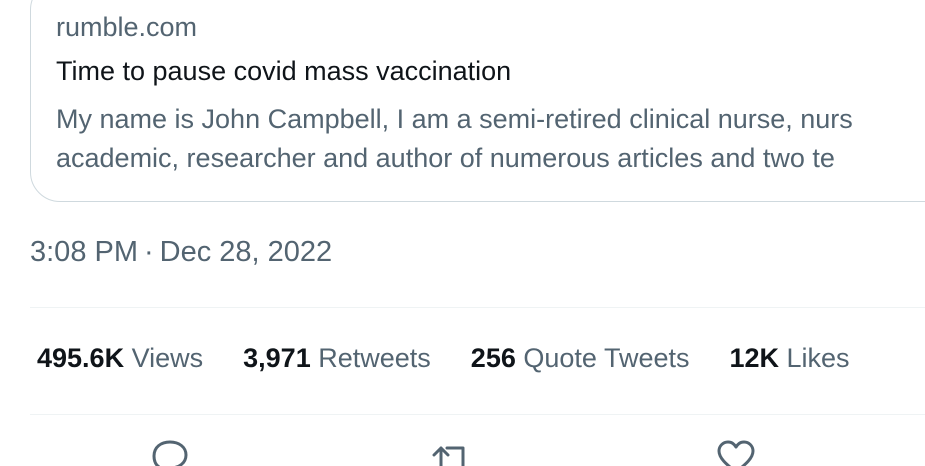 Image resolution: width=925 pixels, height=466 pixels. I want to click on reply-icon, so click(170, 453).